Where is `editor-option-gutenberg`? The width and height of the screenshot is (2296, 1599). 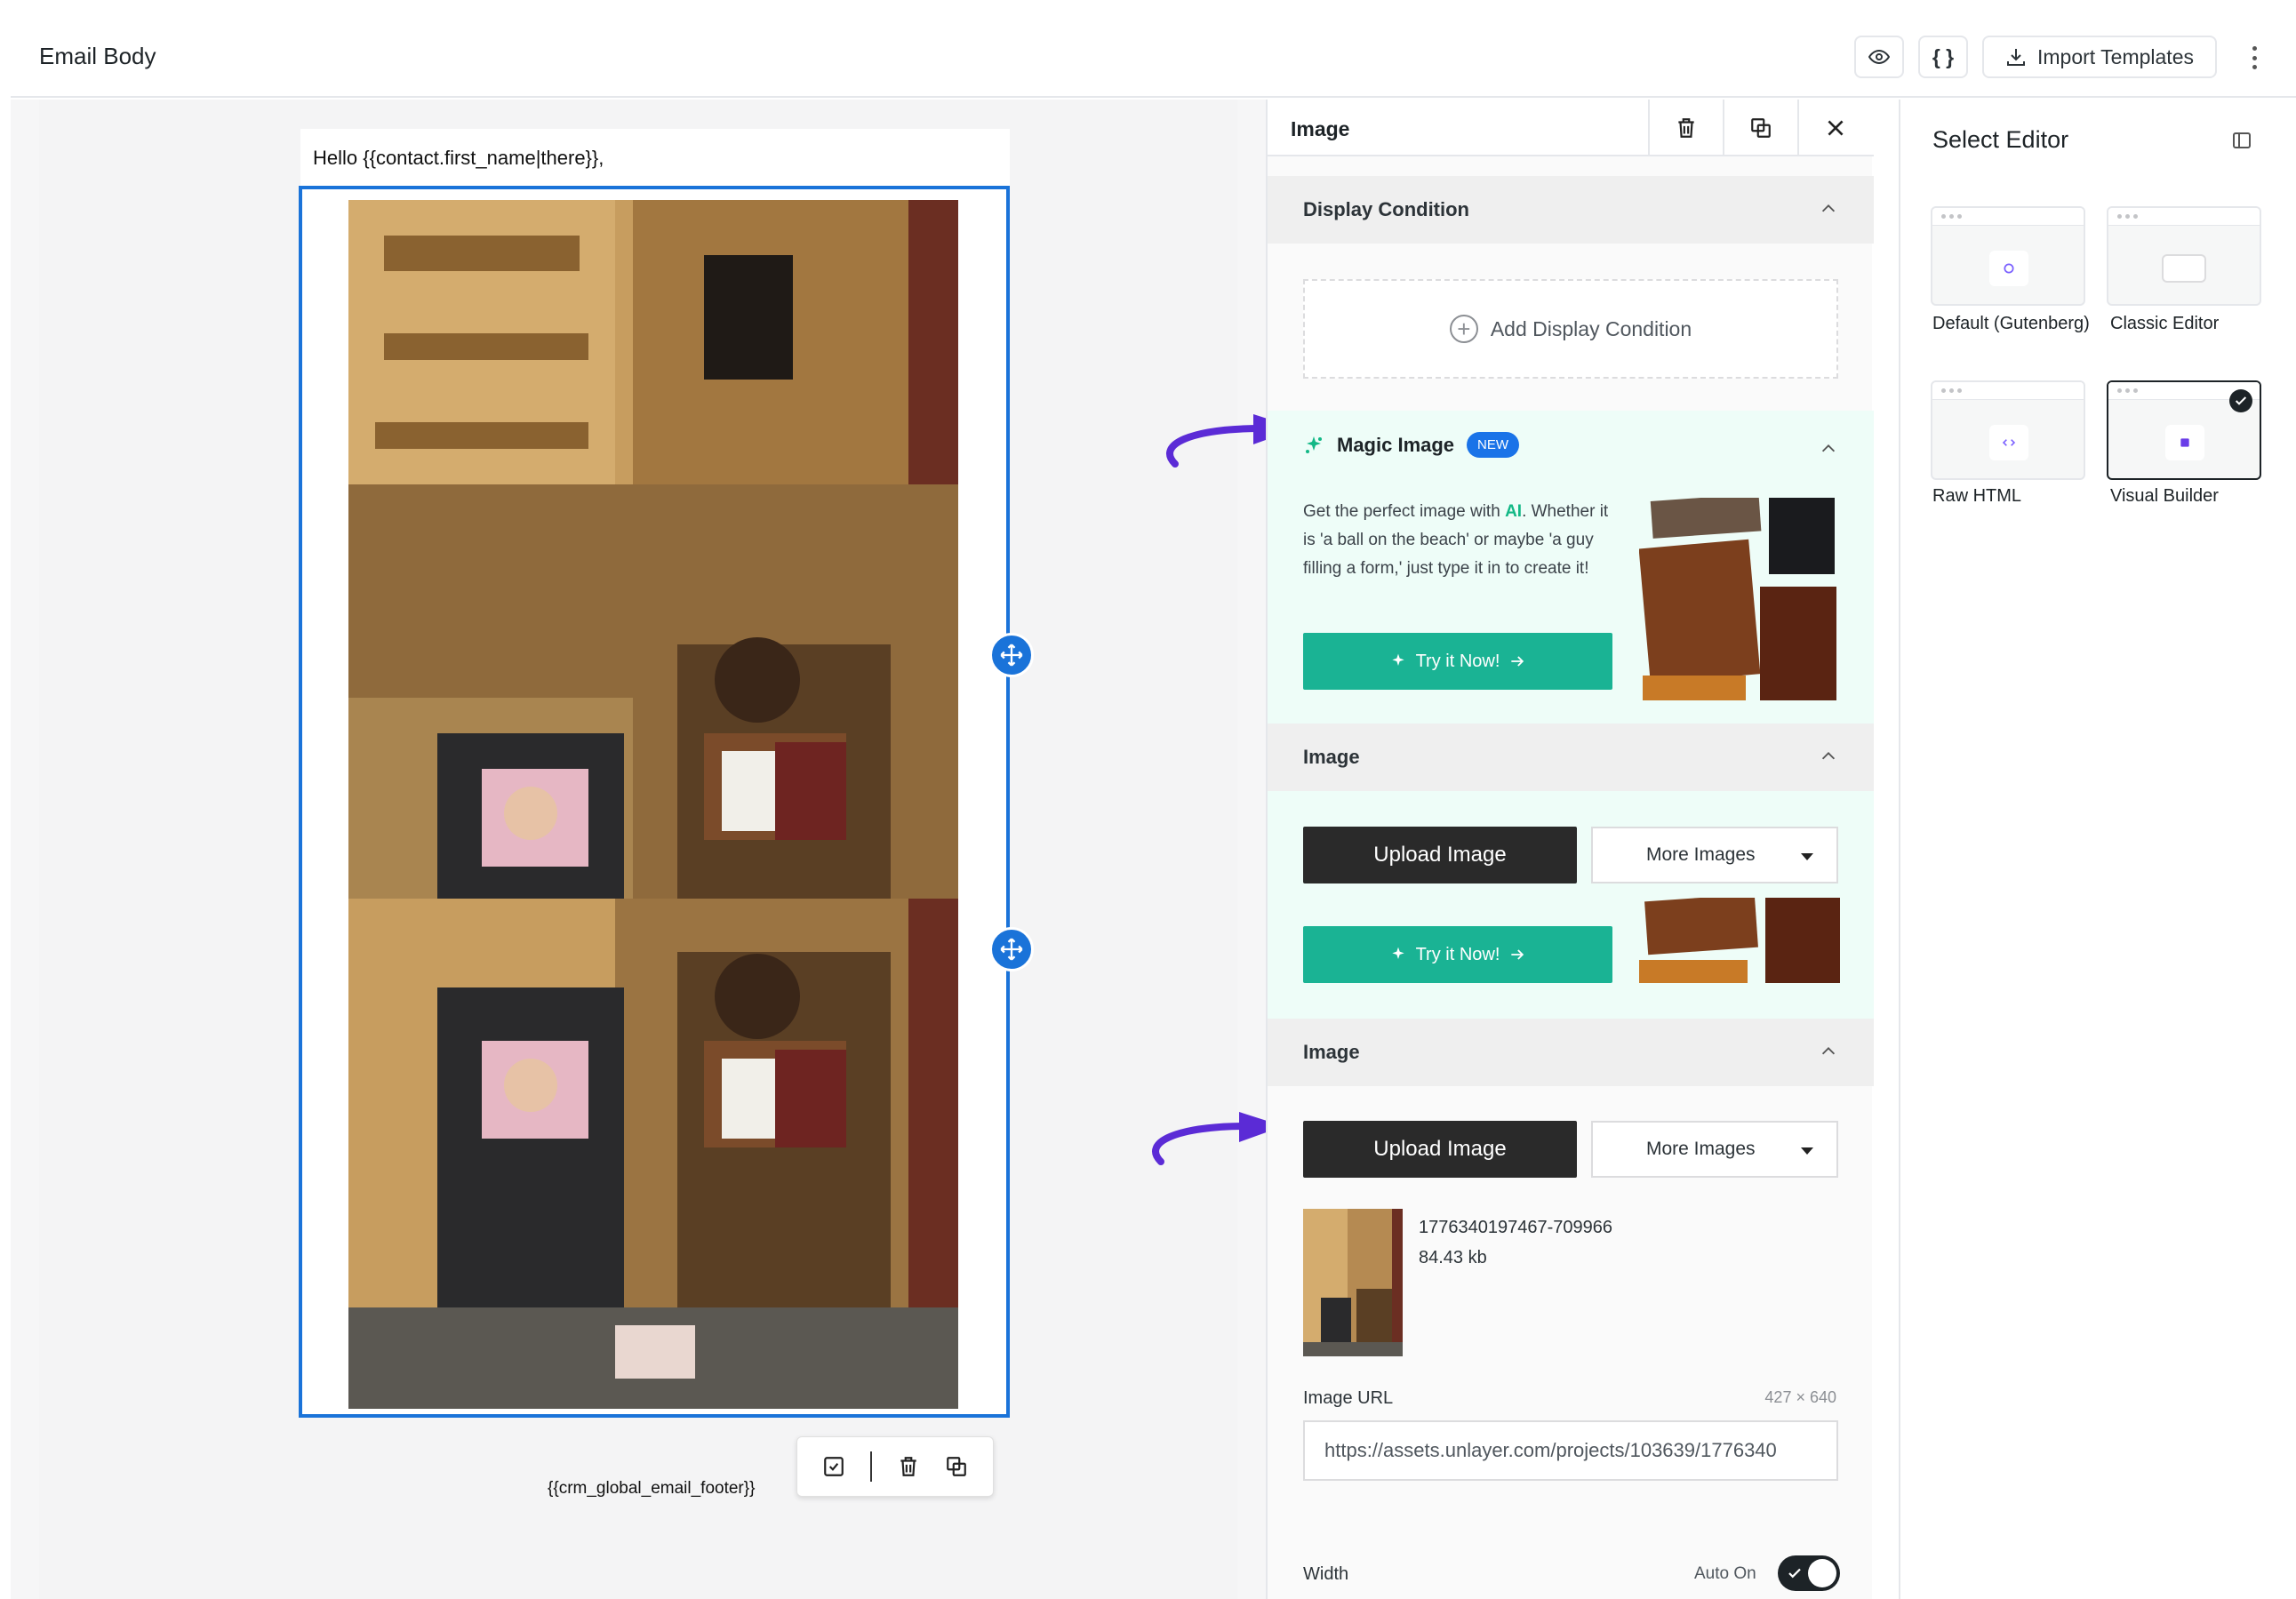 editor-option-gutenberg is located at coordinates (2008, 256).